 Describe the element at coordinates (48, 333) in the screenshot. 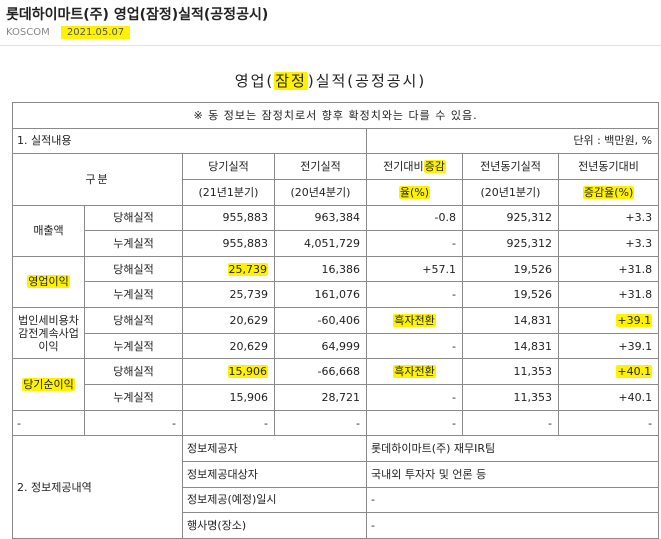

I see `row-category: 법인세비용차 감전계속사업 이익` at that location.